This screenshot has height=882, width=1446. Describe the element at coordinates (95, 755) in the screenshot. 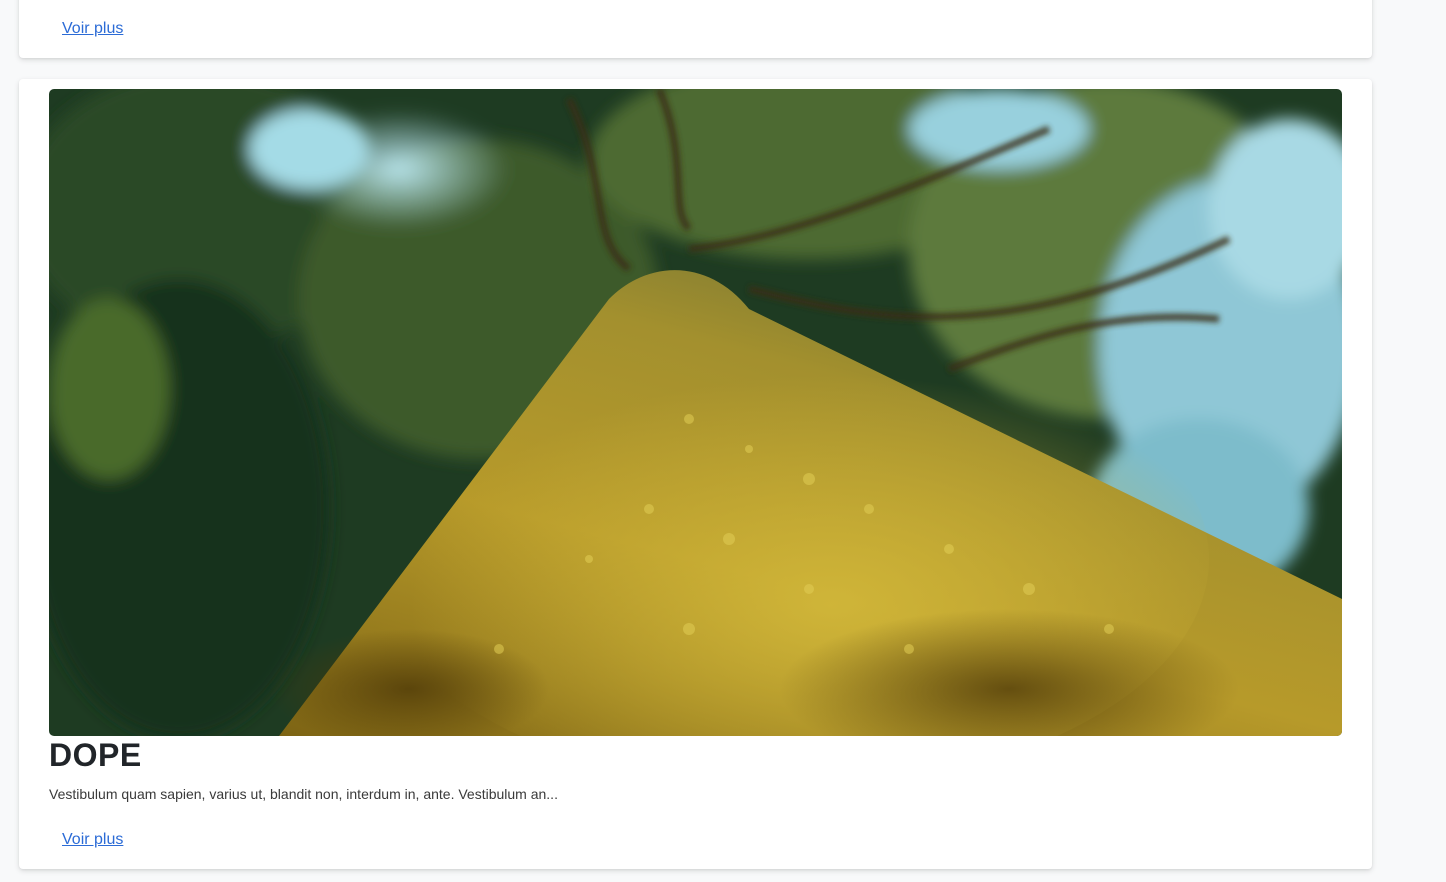

I see `card-title: DOPE` at that location.